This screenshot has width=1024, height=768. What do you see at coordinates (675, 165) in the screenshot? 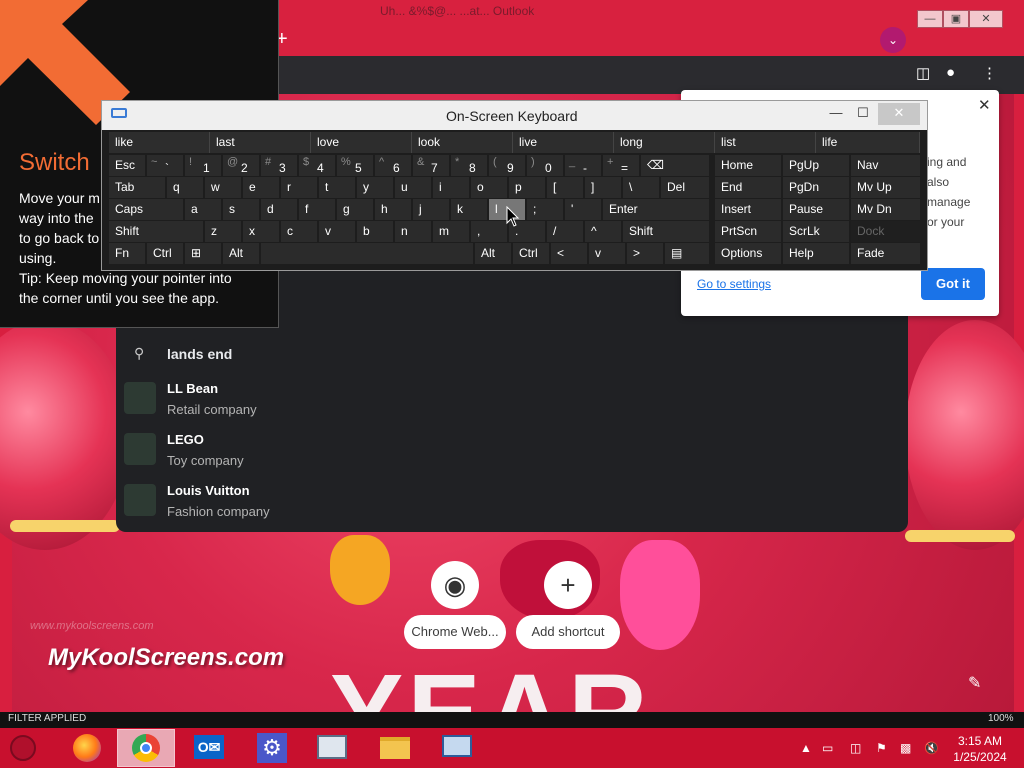
I see `backspace-icon: ⌫` at bounding box center [675, 165].